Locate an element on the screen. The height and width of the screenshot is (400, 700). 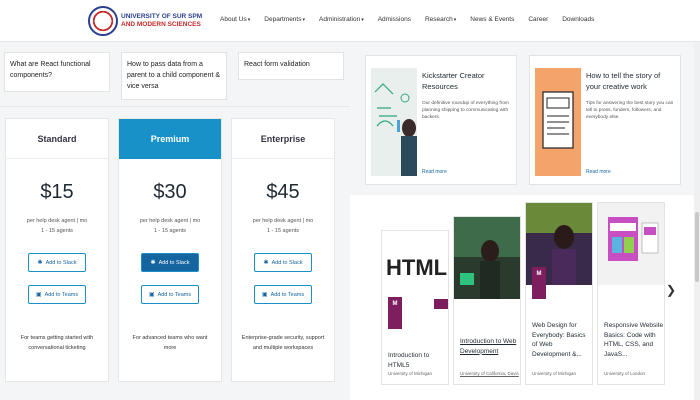
plan-price: $45 is located at coordinates (283, 192).